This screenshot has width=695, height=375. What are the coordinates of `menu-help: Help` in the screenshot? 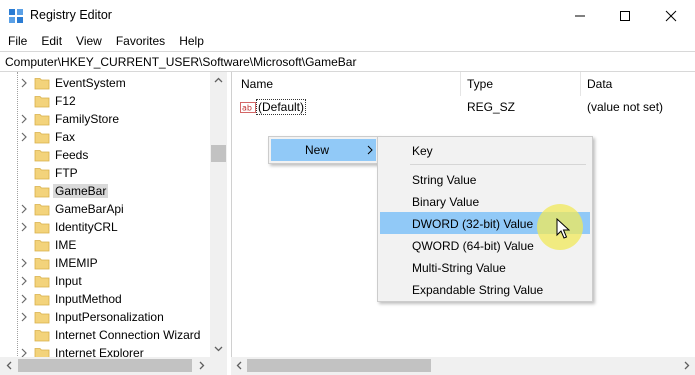 It's located at (191, 41).